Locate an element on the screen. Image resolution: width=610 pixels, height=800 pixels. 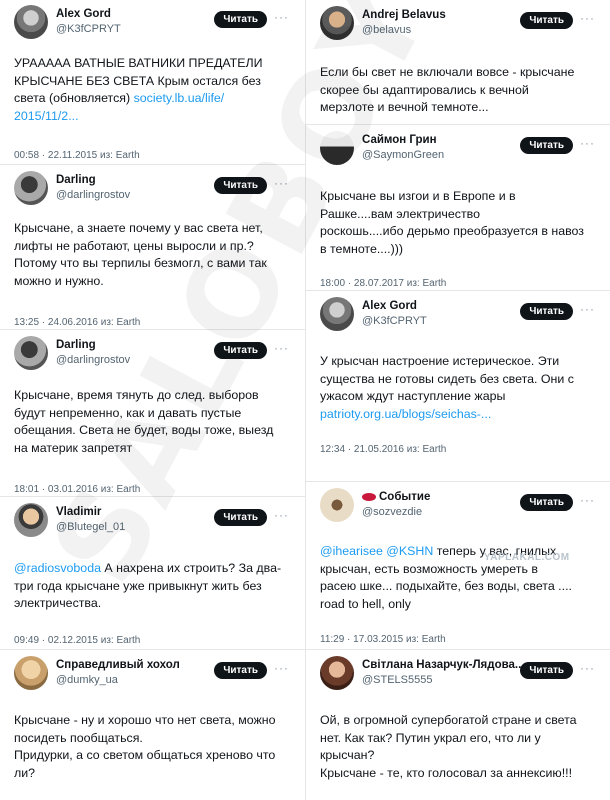
text-line: крысчан? is located at coordinates (461, 756).